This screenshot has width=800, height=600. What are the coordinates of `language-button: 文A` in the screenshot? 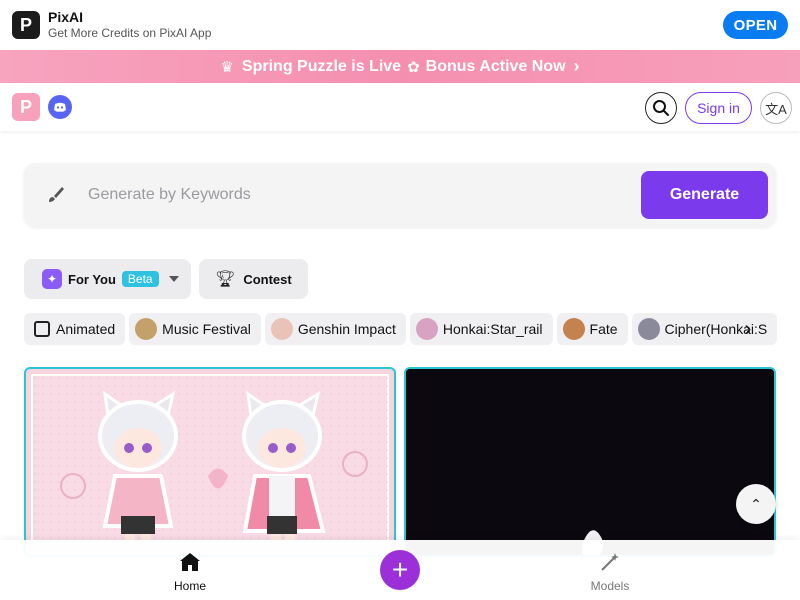 It's located at (776, 108).